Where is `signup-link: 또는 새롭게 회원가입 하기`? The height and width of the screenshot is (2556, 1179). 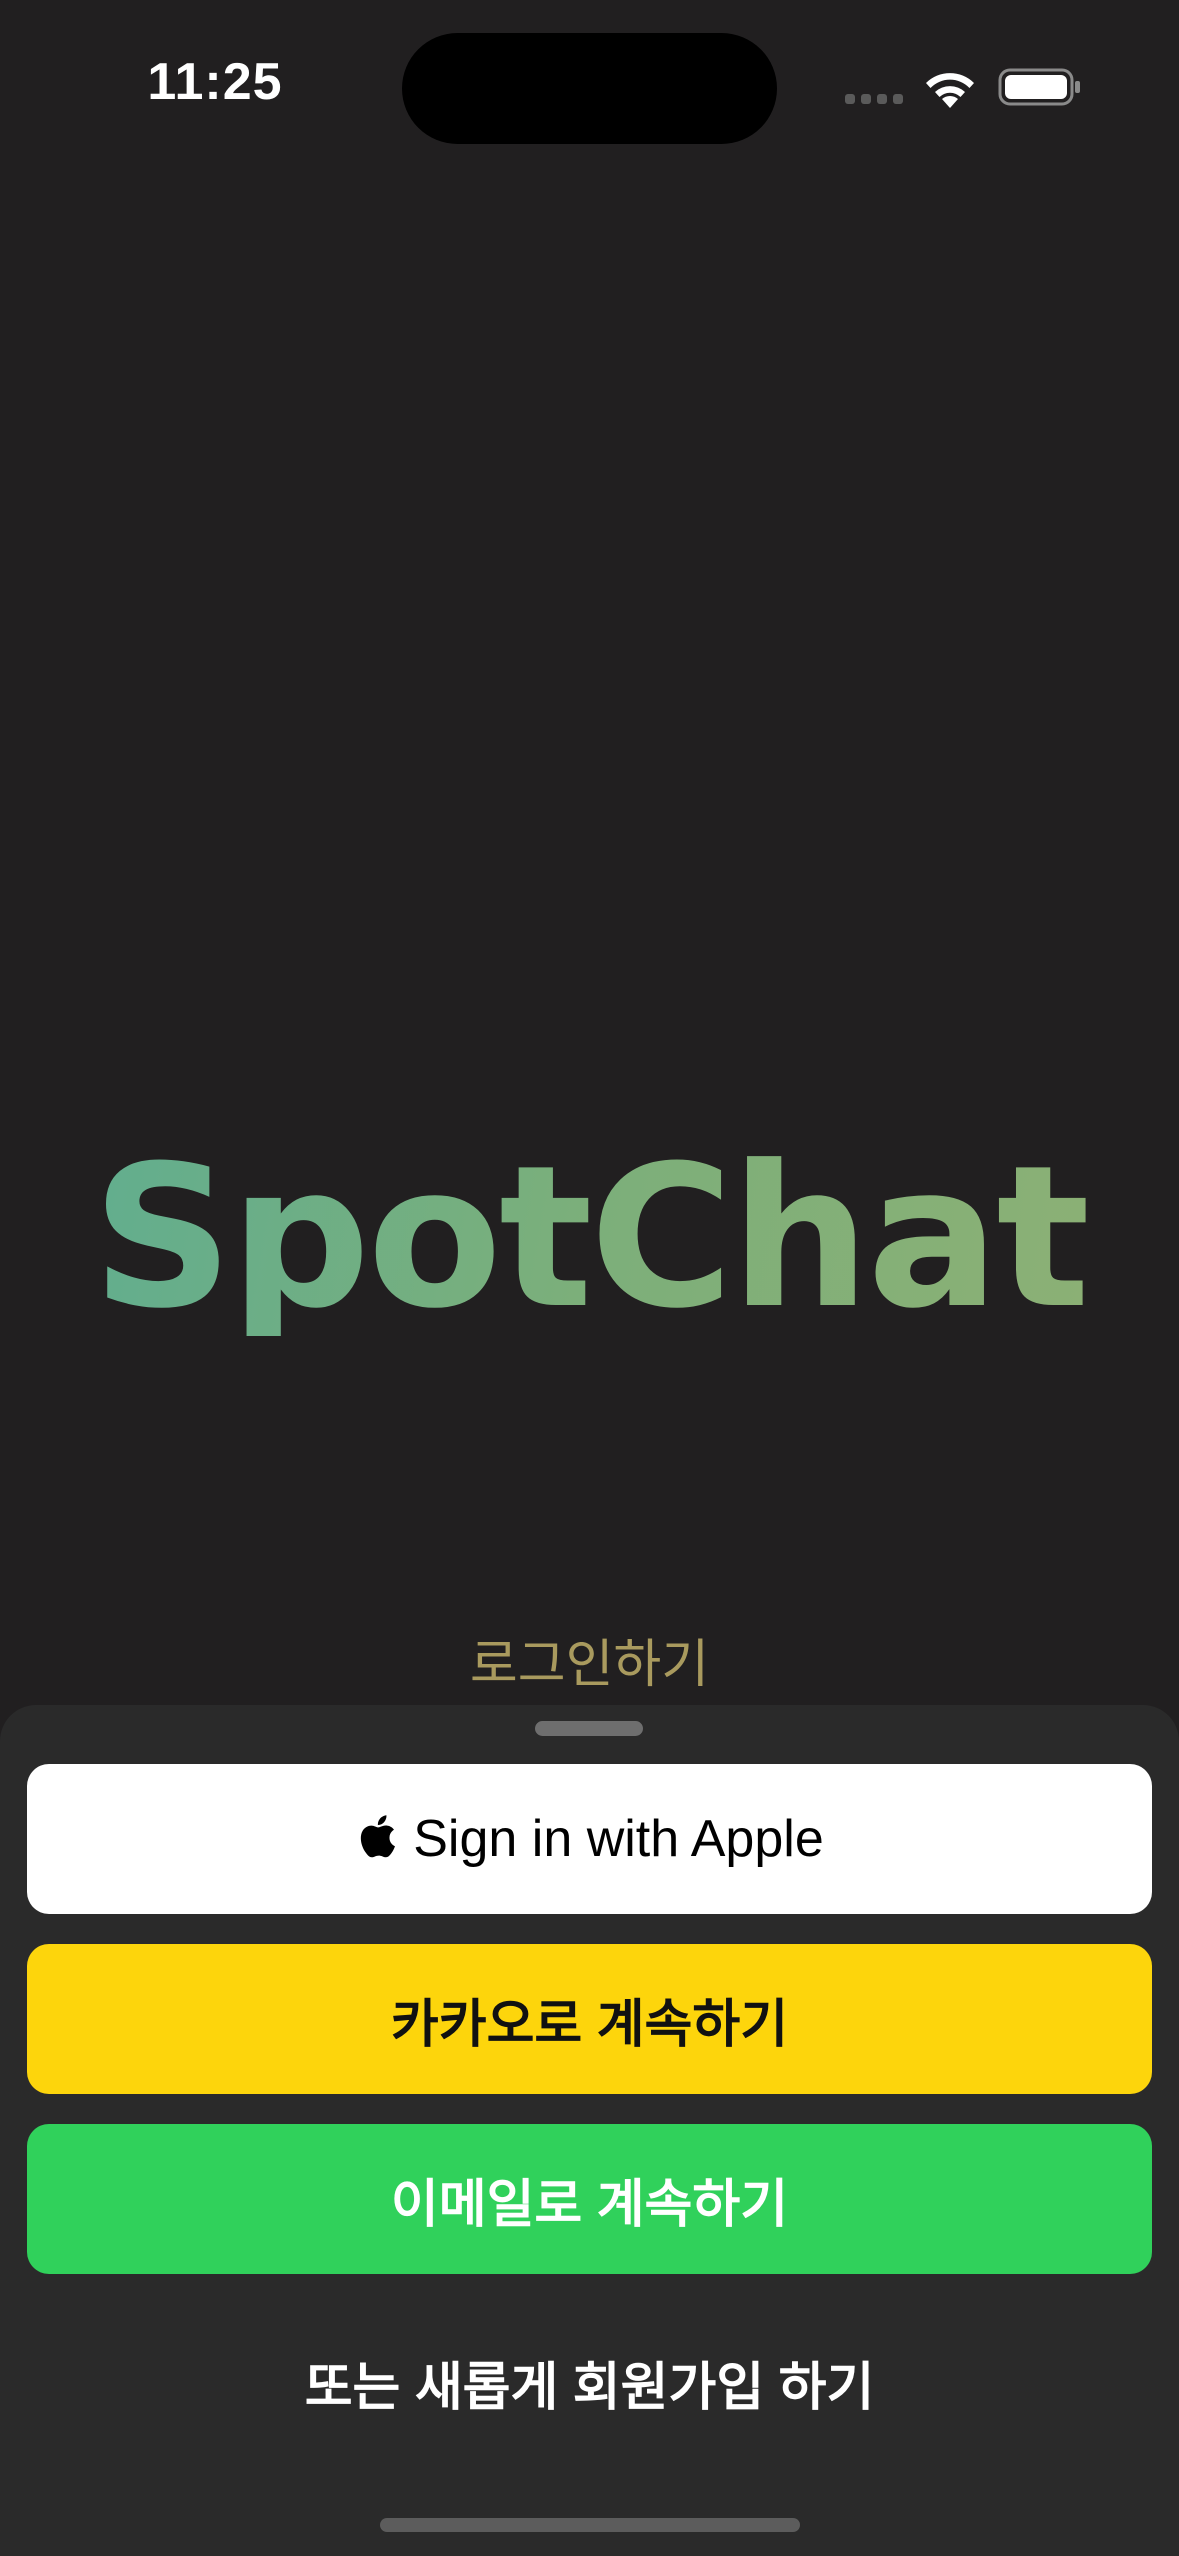
signup-link: 또는 새롭게 회원가입 하기 is located at coordinates (589, 2382).